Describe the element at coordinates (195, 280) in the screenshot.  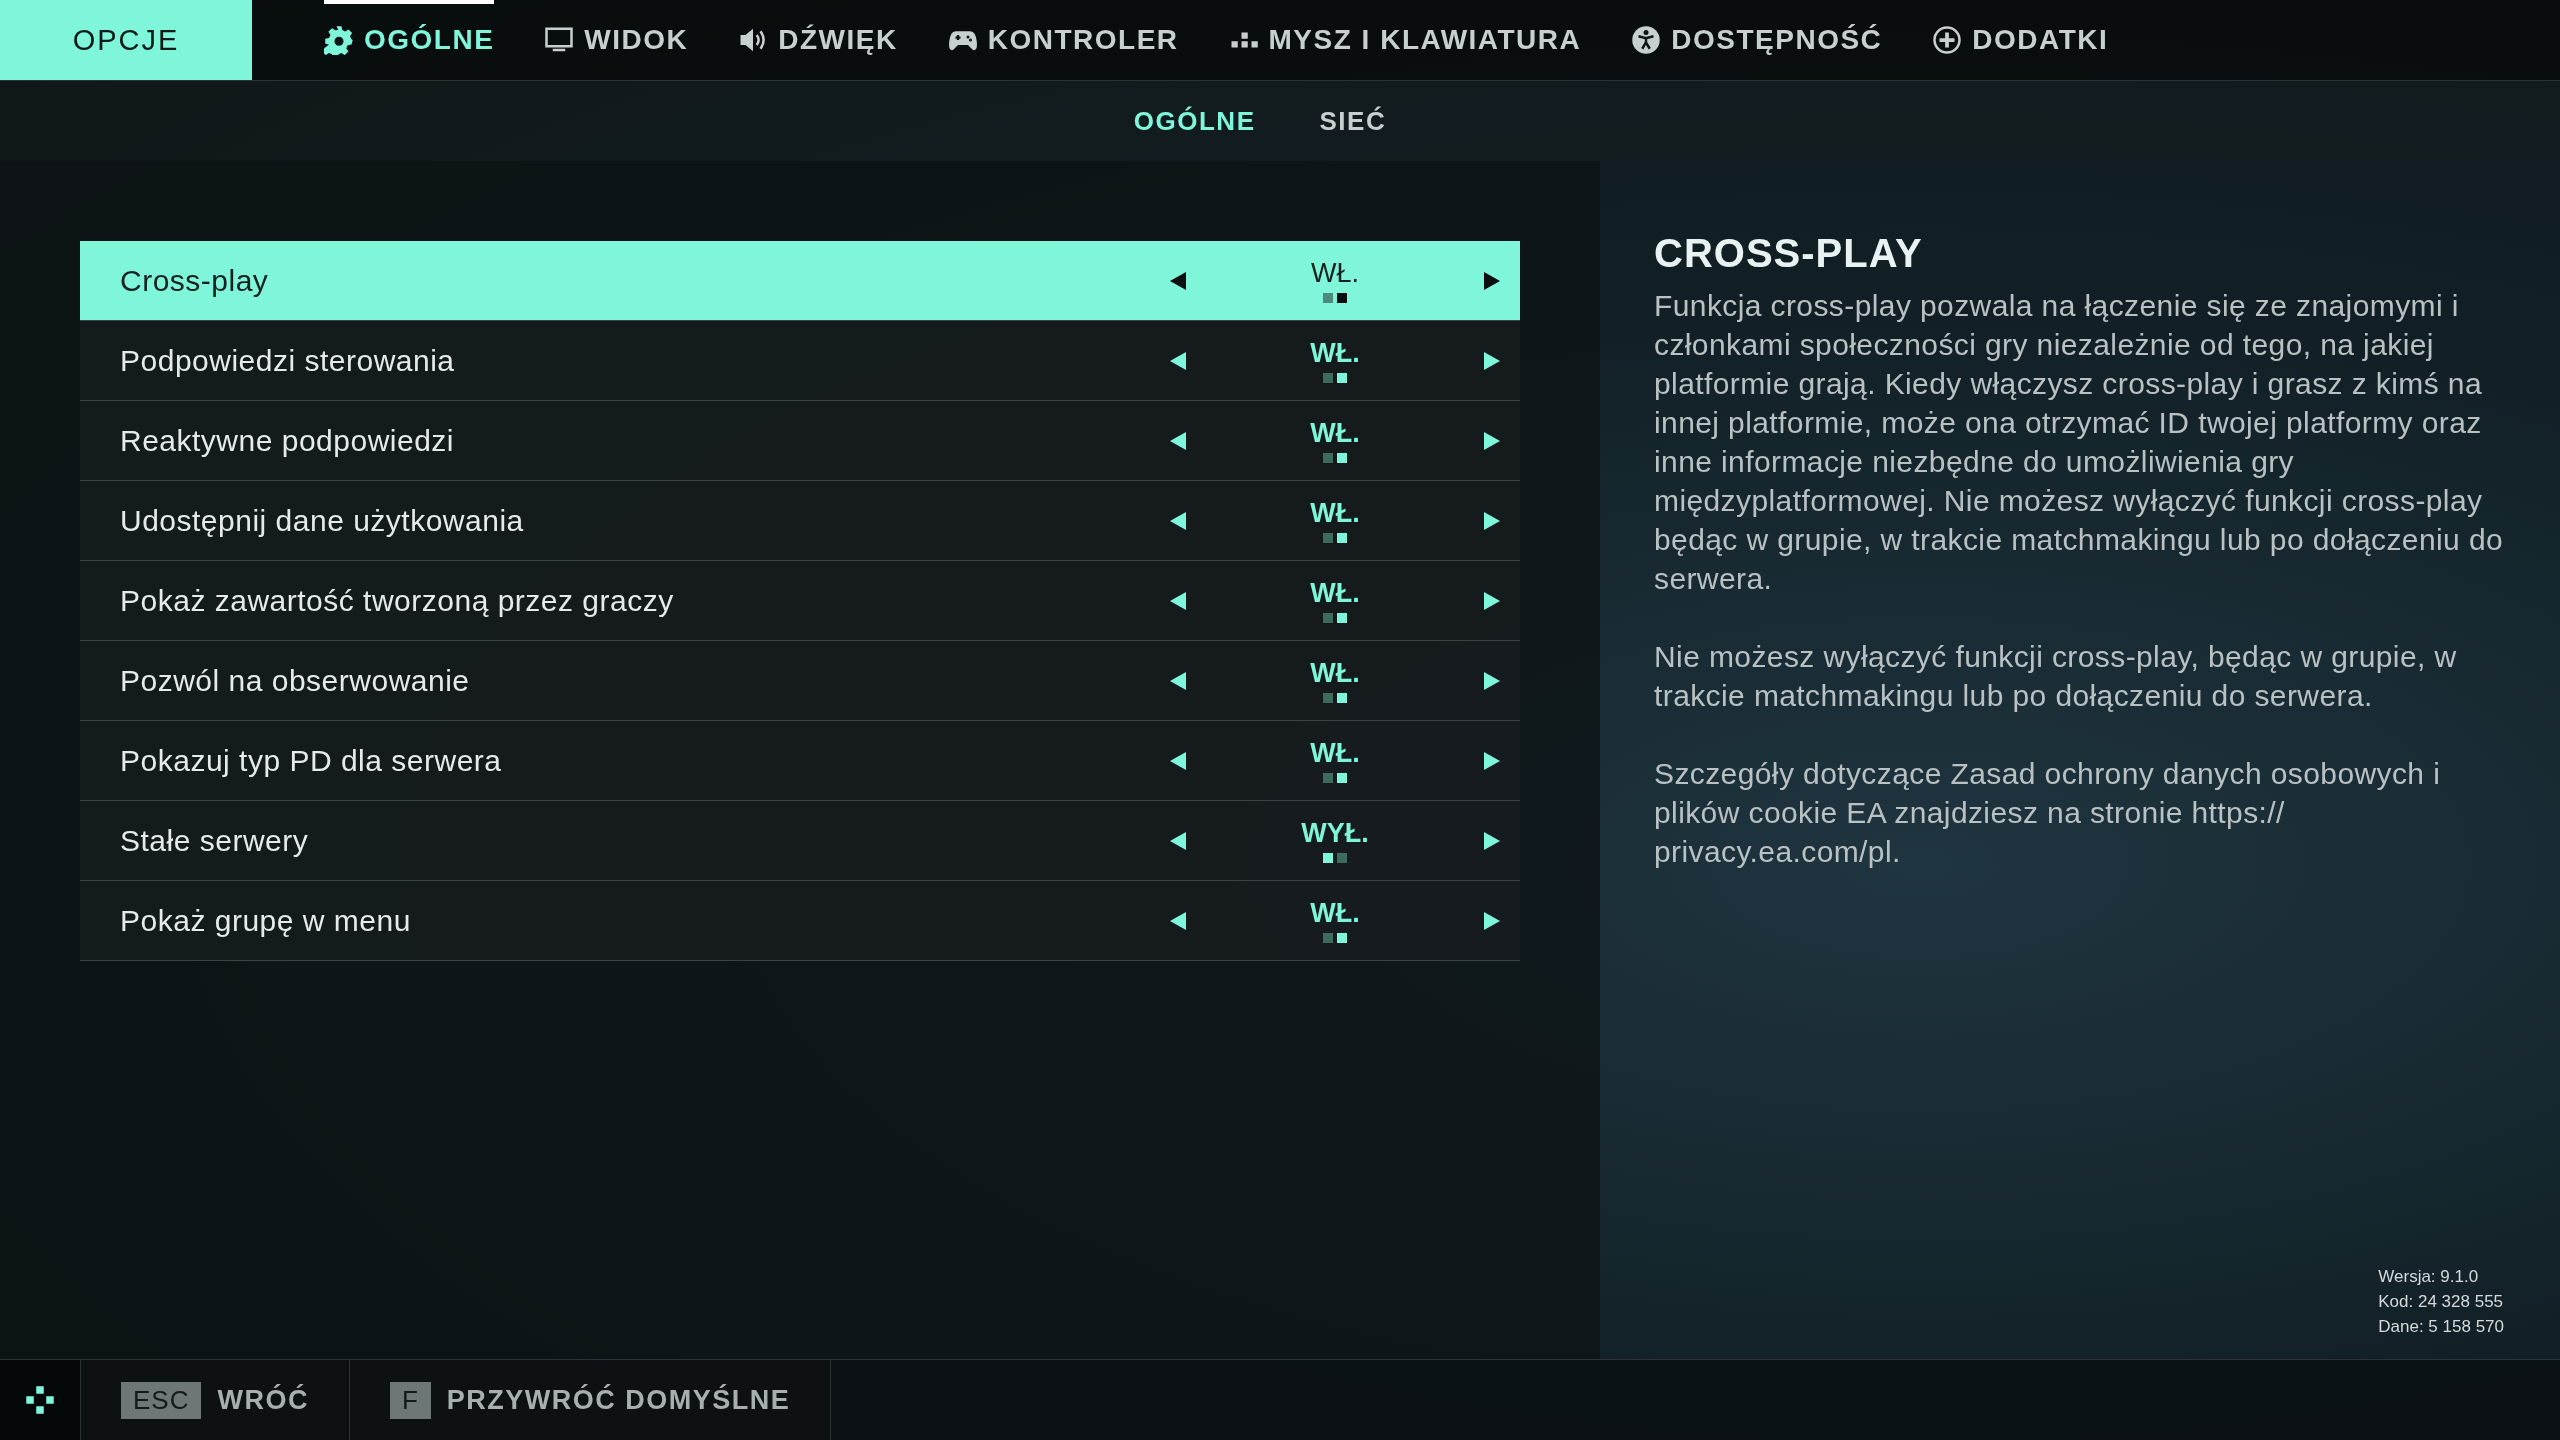
I see `setting-label: Cross-play` at that location.